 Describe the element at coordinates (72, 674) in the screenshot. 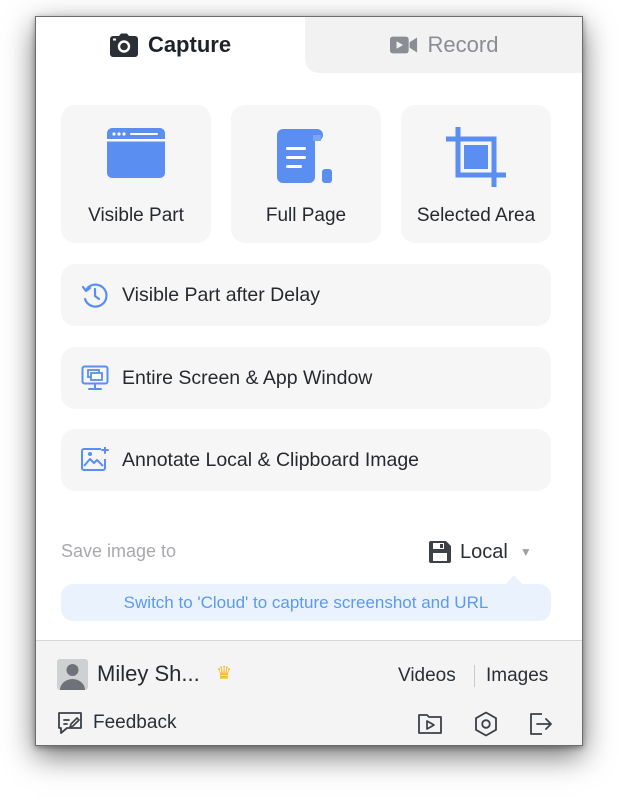

I see `avatar` at that location.